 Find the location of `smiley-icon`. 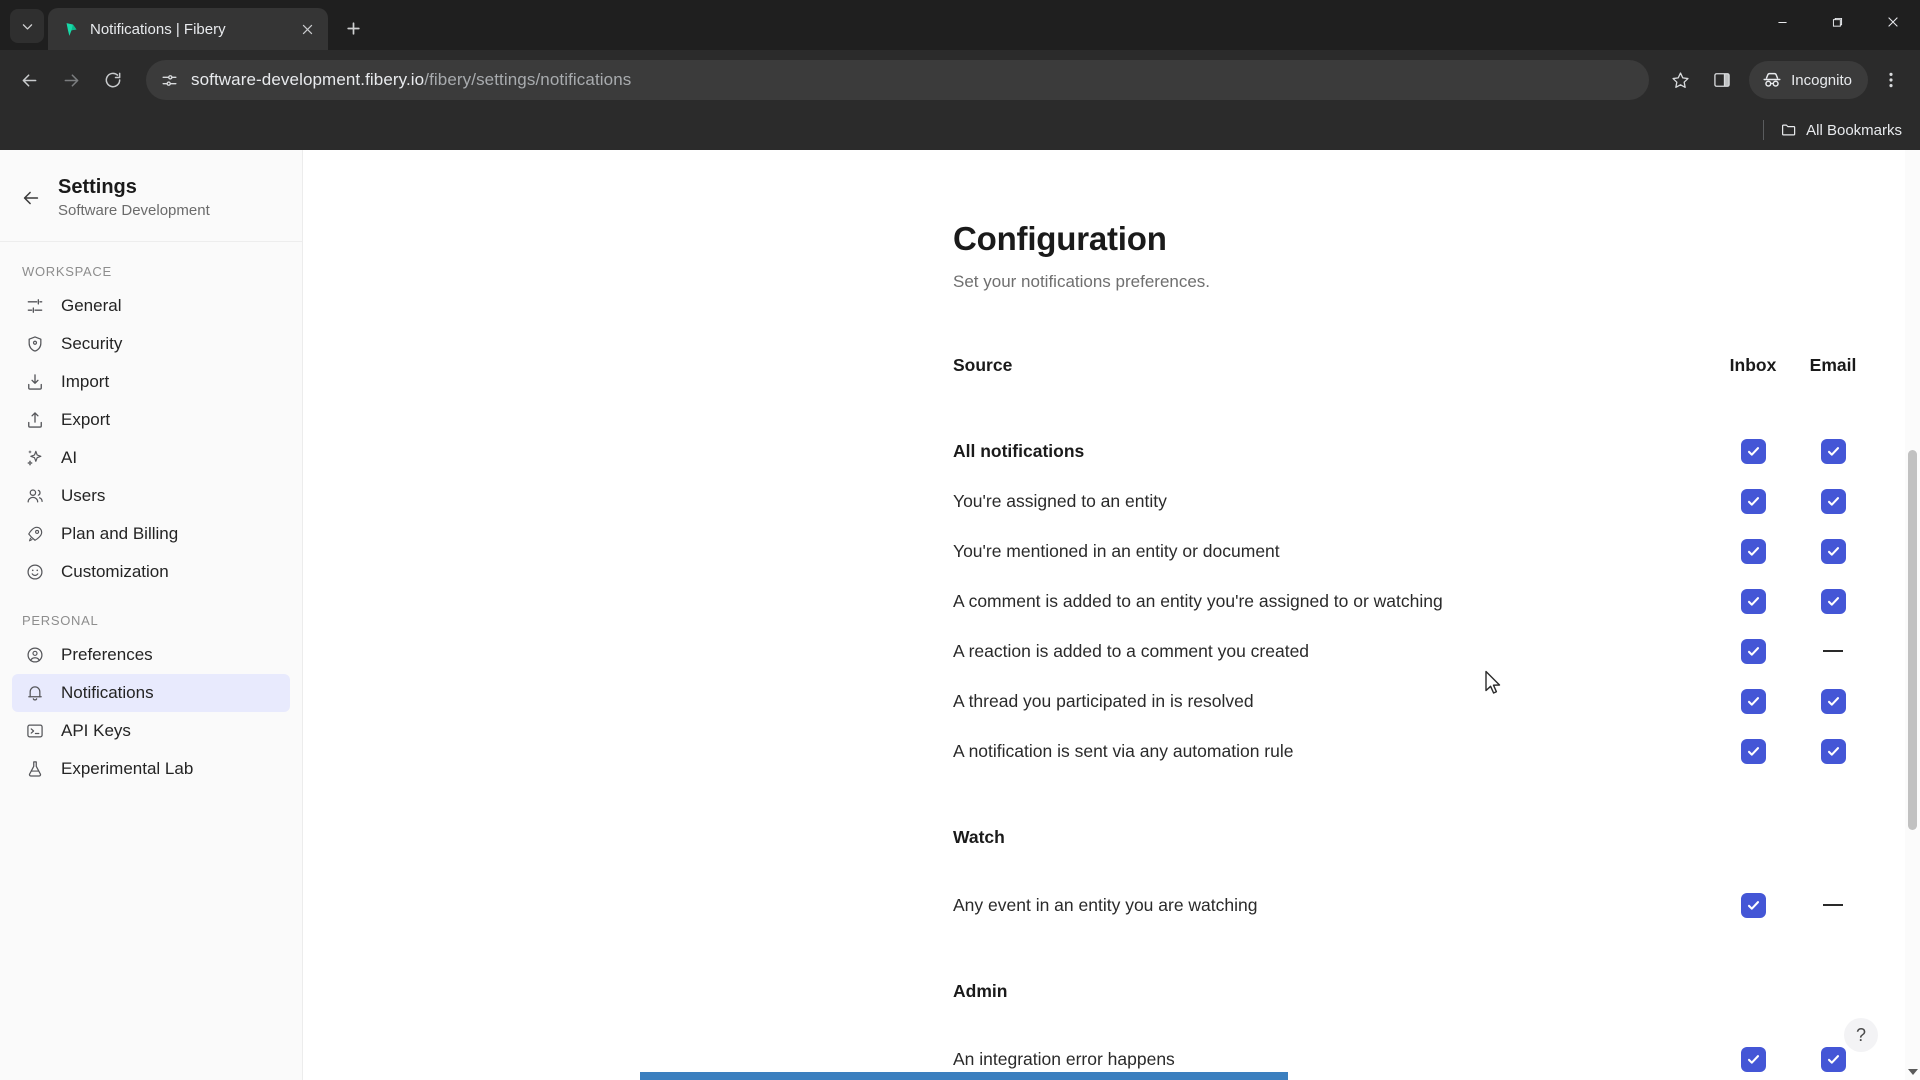

smiley-icon is located at coordinates (34, 572).